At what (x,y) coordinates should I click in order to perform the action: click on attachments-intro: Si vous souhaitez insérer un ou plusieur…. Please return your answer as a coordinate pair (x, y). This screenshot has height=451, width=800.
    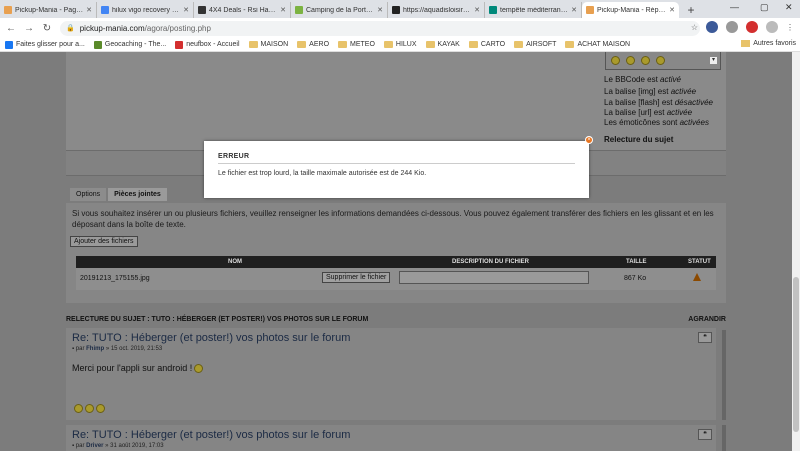
    Looking at the image, I should click on (393, 219).